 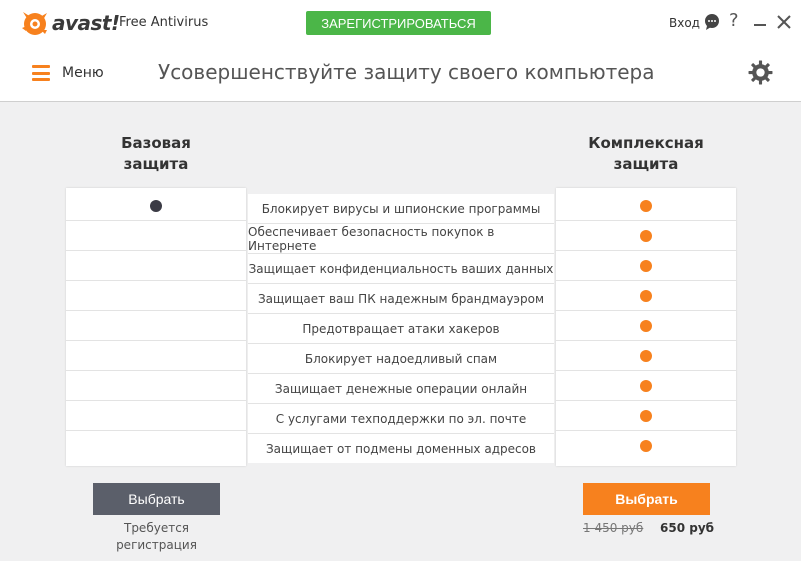 What do you see at coordinates (401, 419) in the screenshot?
I see `feature-row: С услугами техподдержки по эл. почте` at bounding box center [401, 419].